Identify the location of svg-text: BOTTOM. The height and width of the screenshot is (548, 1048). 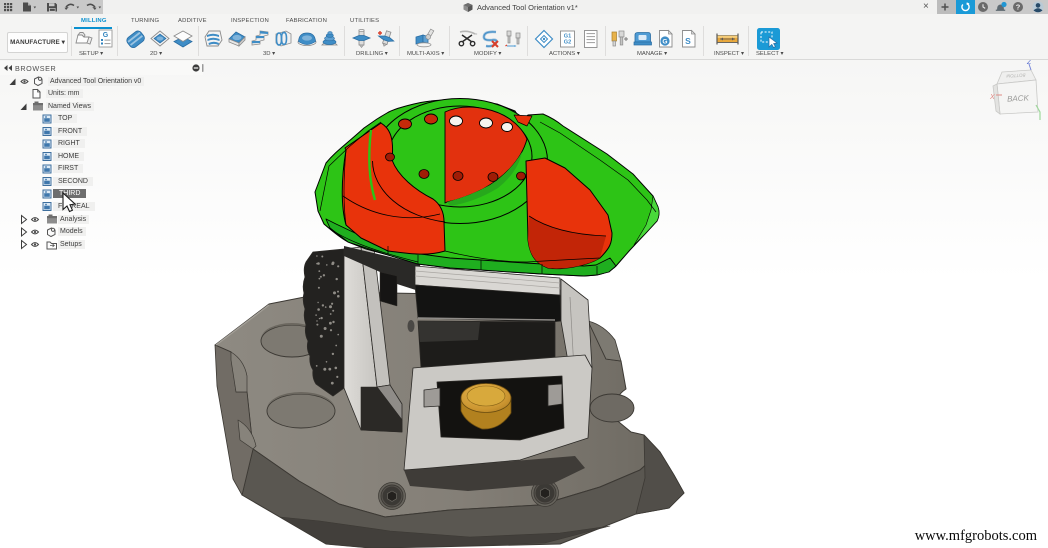
(1016, 76).